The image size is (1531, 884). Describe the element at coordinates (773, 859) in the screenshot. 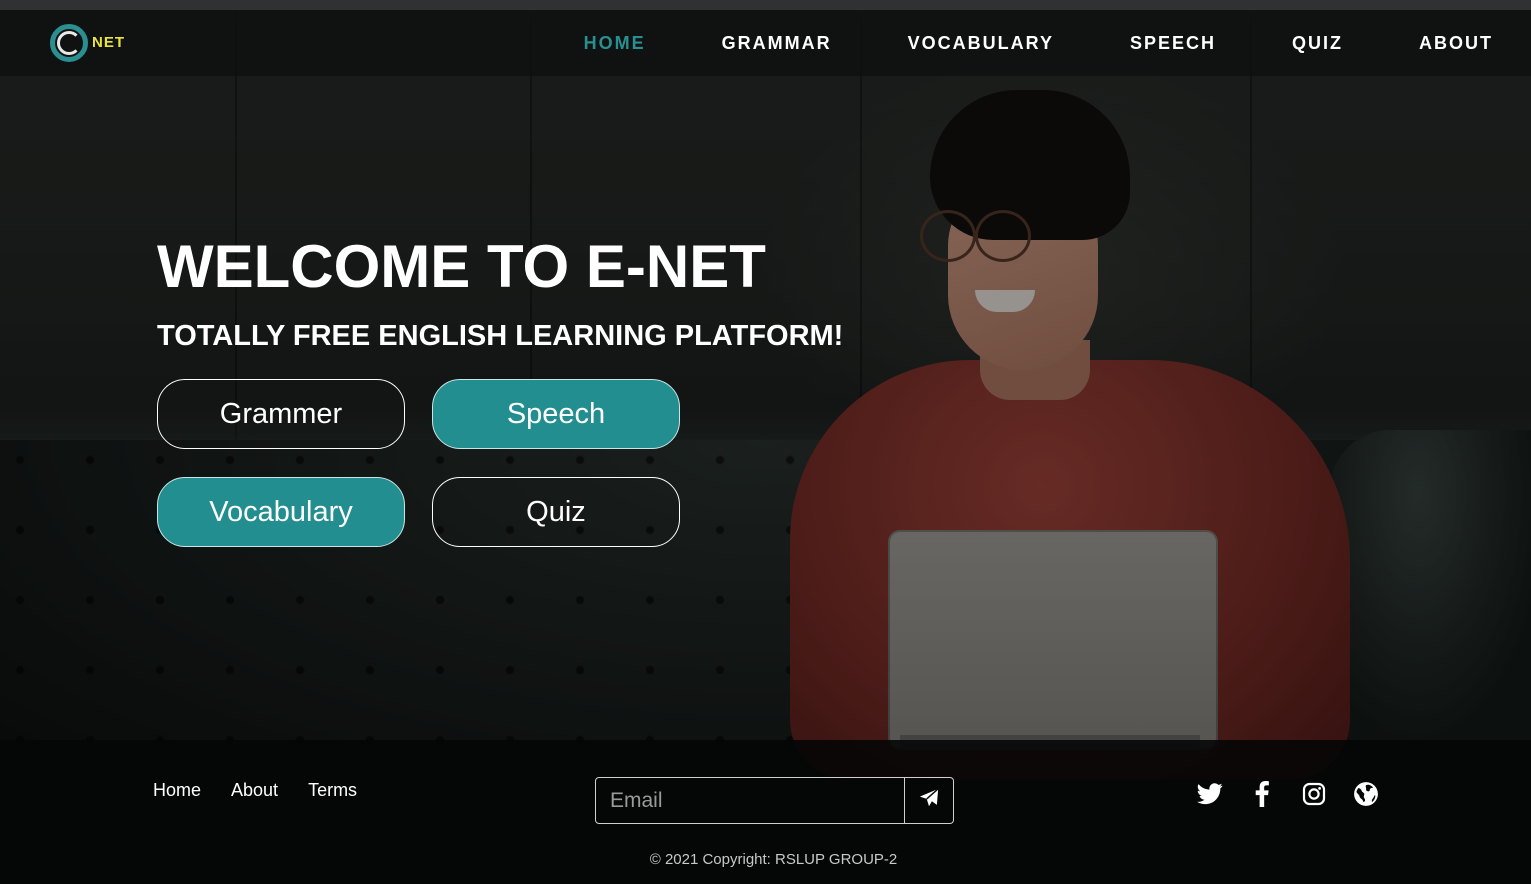

I see `copyright-text: © 2021 Copyright: RSLUP GROUP-2` at that location.